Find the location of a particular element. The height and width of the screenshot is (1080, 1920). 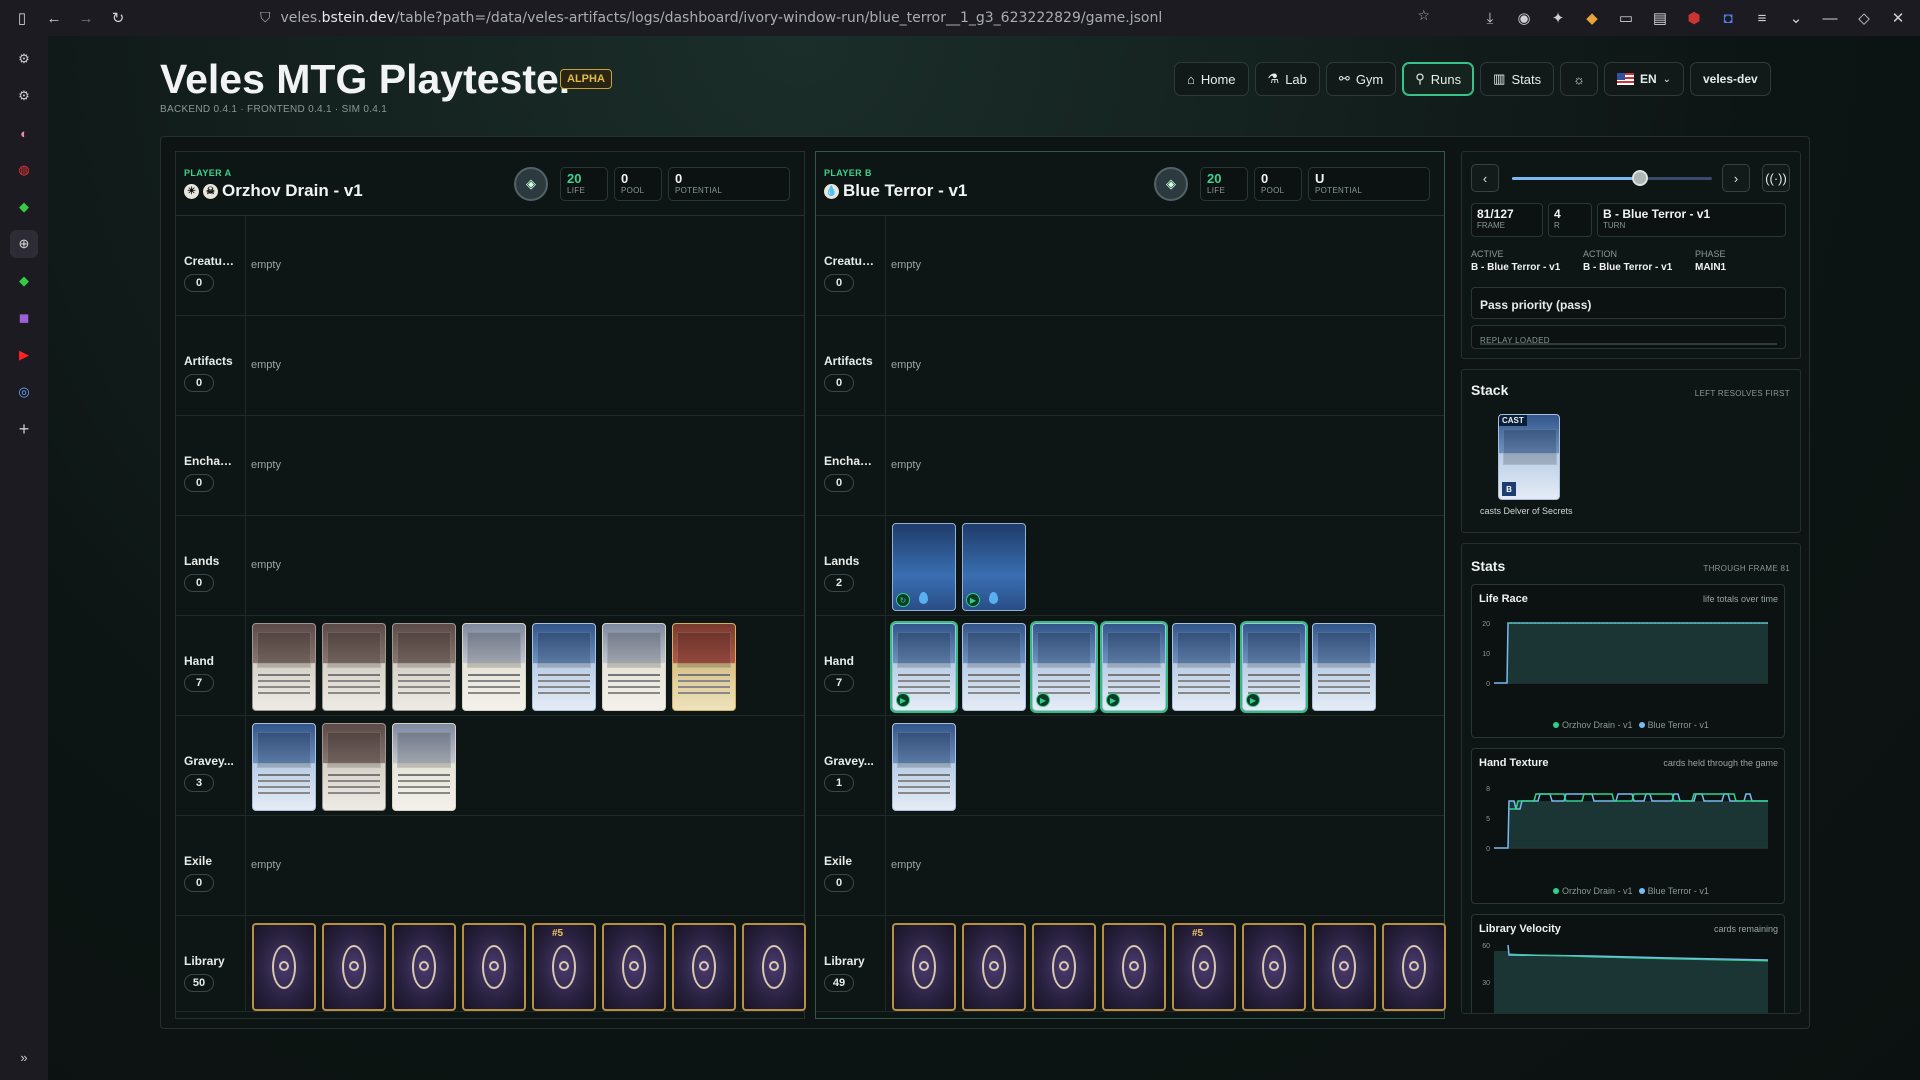

series-area is located at coordinates (1631, 824).